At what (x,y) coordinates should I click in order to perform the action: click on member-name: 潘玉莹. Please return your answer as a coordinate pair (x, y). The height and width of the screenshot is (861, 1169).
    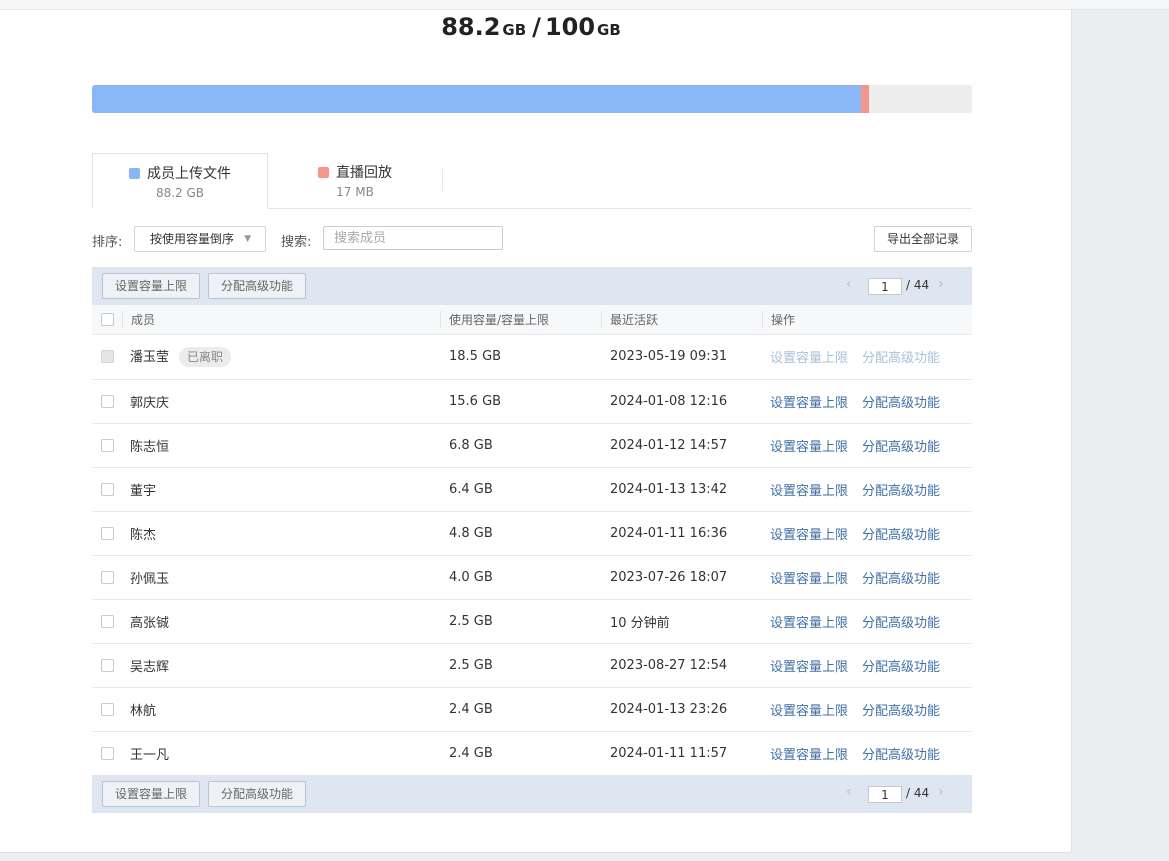
    Looking at the image, I should click on (150, 357).